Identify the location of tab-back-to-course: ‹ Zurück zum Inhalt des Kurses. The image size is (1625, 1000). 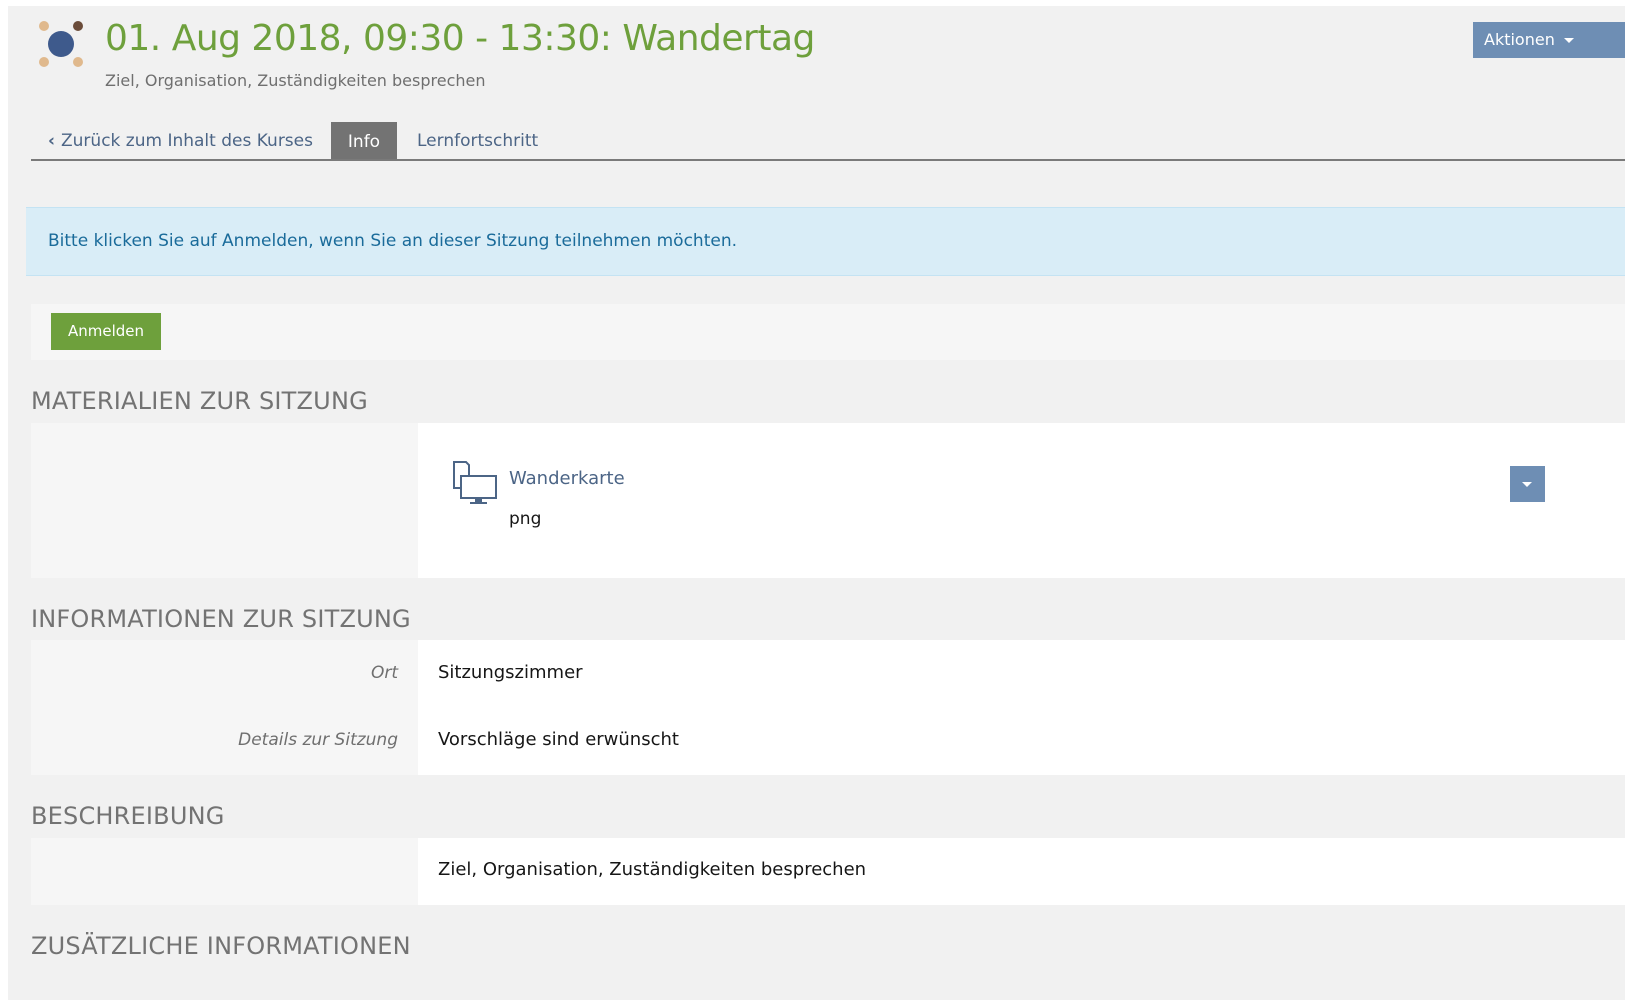
(180, 141).